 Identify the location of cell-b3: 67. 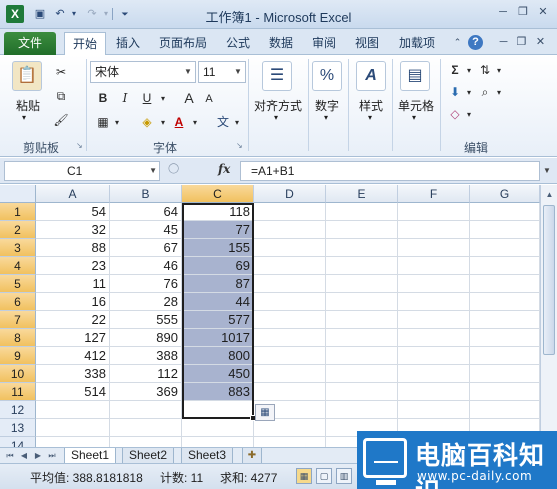
(146, 248).